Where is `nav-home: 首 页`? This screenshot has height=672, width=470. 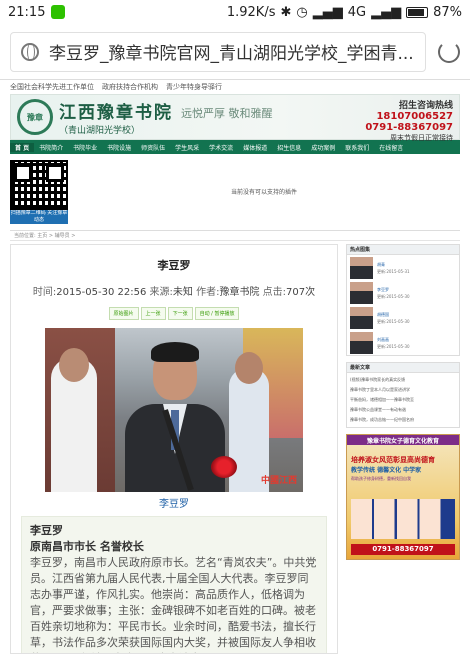
nav-home: 首 页 is located at coordinates (22, 147).